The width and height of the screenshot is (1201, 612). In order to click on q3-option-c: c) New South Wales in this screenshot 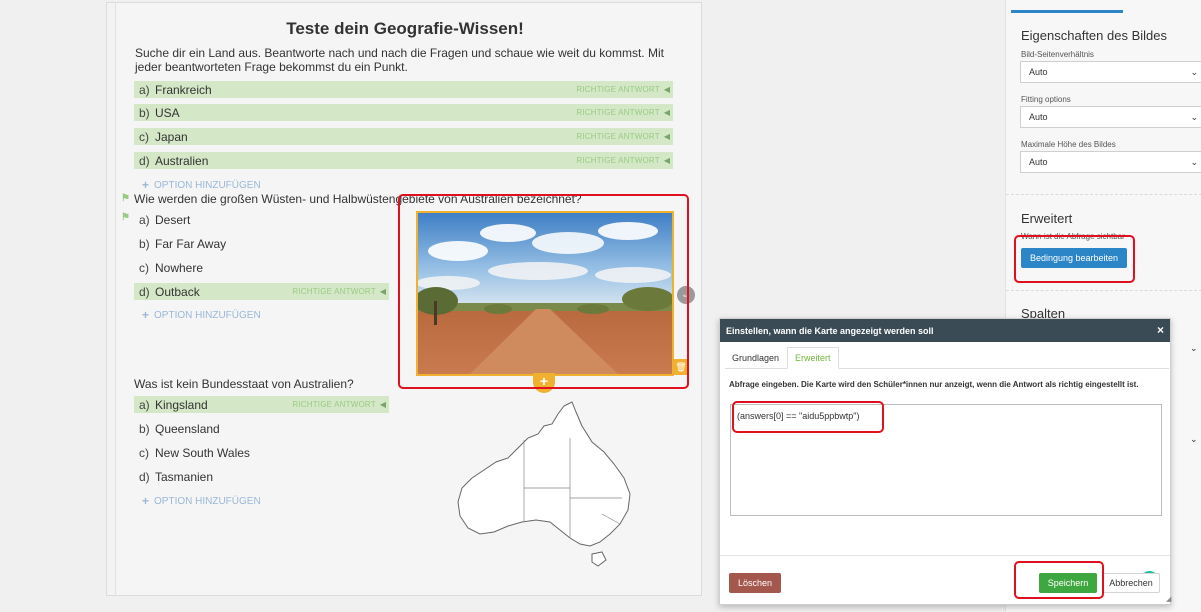, I will do `click(261, 452)`.